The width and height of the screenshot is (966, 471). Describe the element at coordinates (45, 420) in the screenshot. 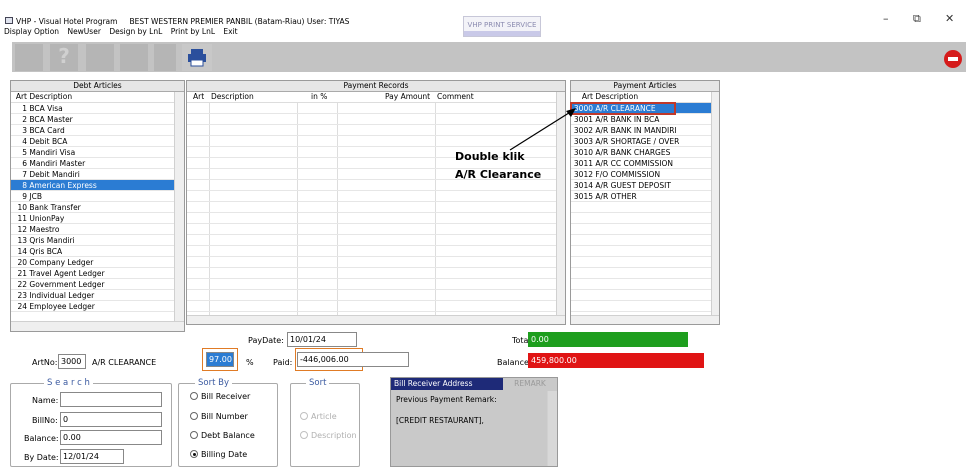

I see `billno-label: BillNo:` at that location.